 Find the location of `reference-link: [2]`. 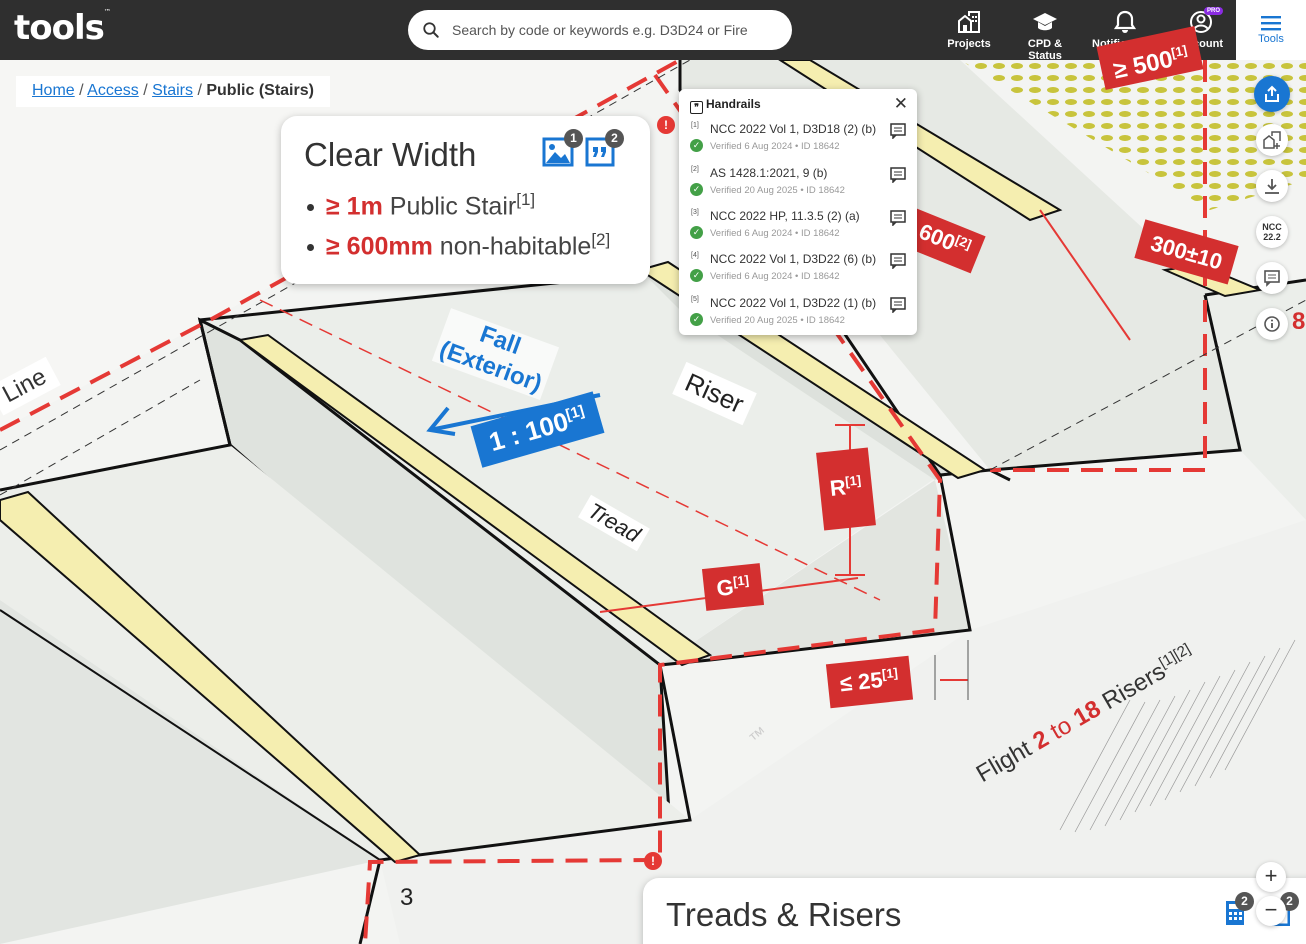

reference-link: [2] is located at coordinates (600, 239).